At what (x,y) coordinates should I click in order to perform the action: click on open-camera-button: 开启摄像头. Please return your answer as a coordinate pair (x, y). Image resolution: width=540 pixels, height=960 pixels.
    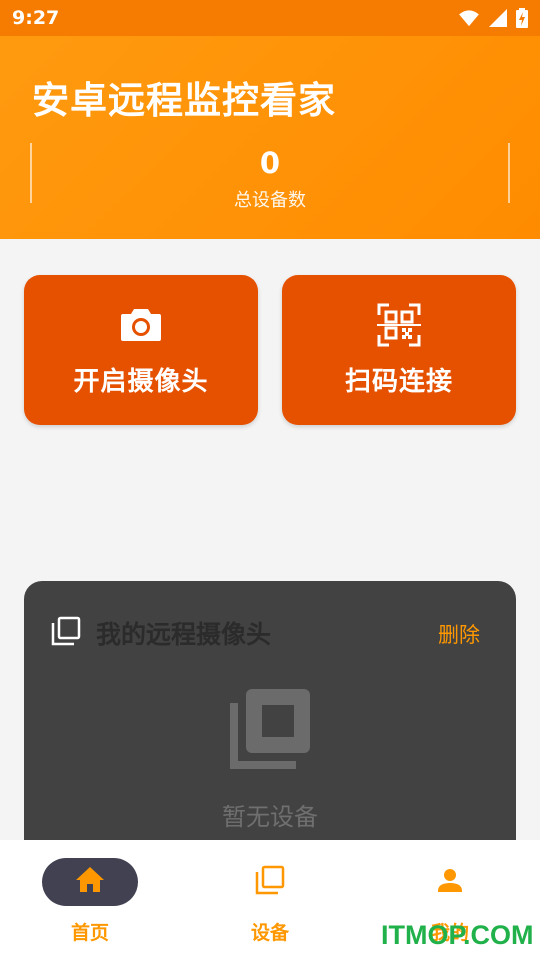
    Looking at the image, I should click on (141, 350).